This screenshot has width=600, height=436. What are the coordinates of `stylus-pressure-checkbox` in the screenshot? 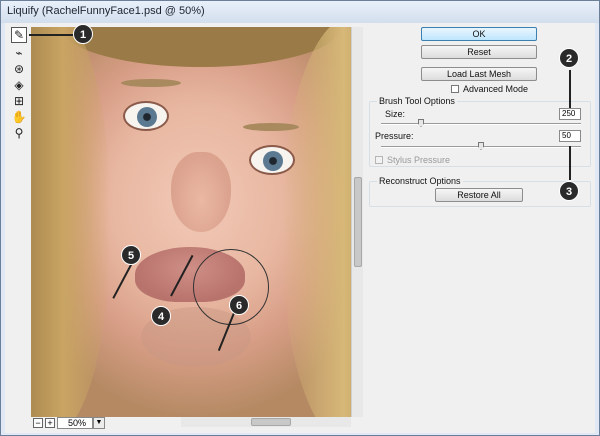 It's located at (379, 160).